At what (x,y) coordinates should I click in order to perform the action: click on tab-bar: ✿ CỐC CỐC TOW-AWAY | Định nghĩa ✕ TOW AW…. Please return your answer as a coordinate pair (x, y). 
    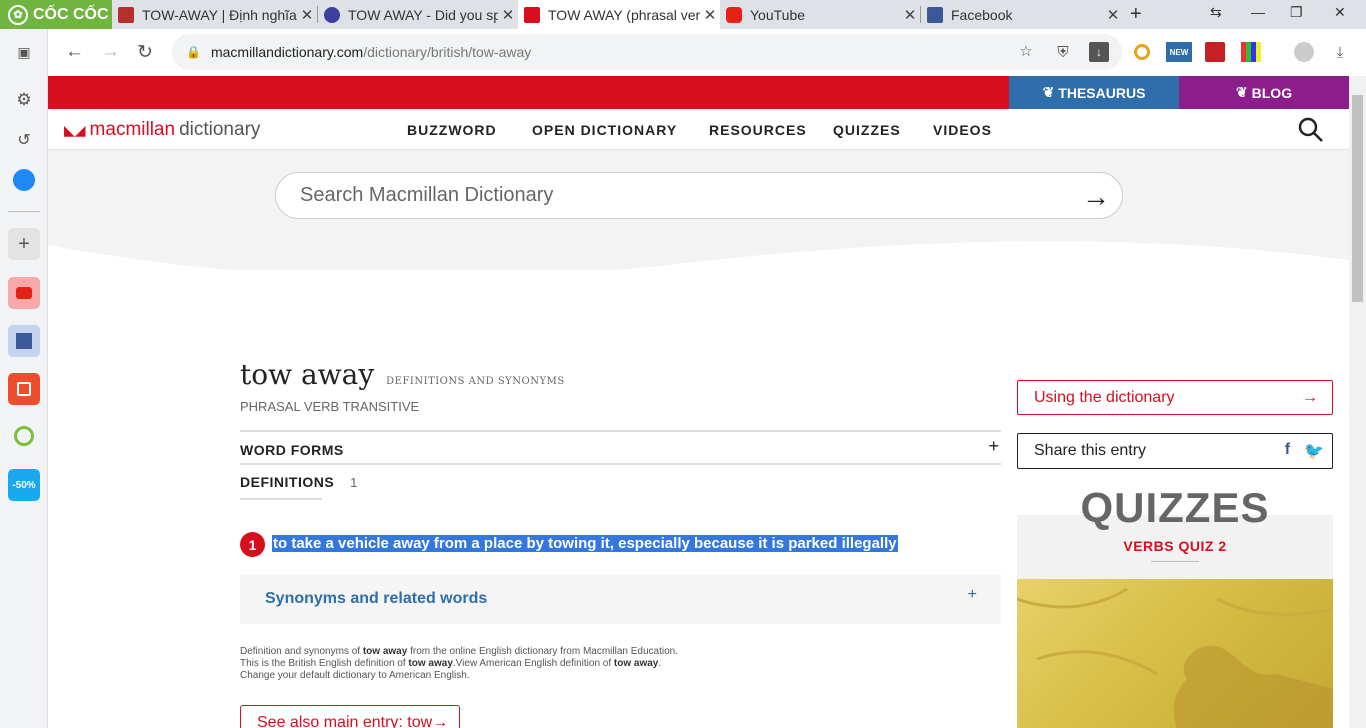
    Looking at the image, I should click on (683, 14).